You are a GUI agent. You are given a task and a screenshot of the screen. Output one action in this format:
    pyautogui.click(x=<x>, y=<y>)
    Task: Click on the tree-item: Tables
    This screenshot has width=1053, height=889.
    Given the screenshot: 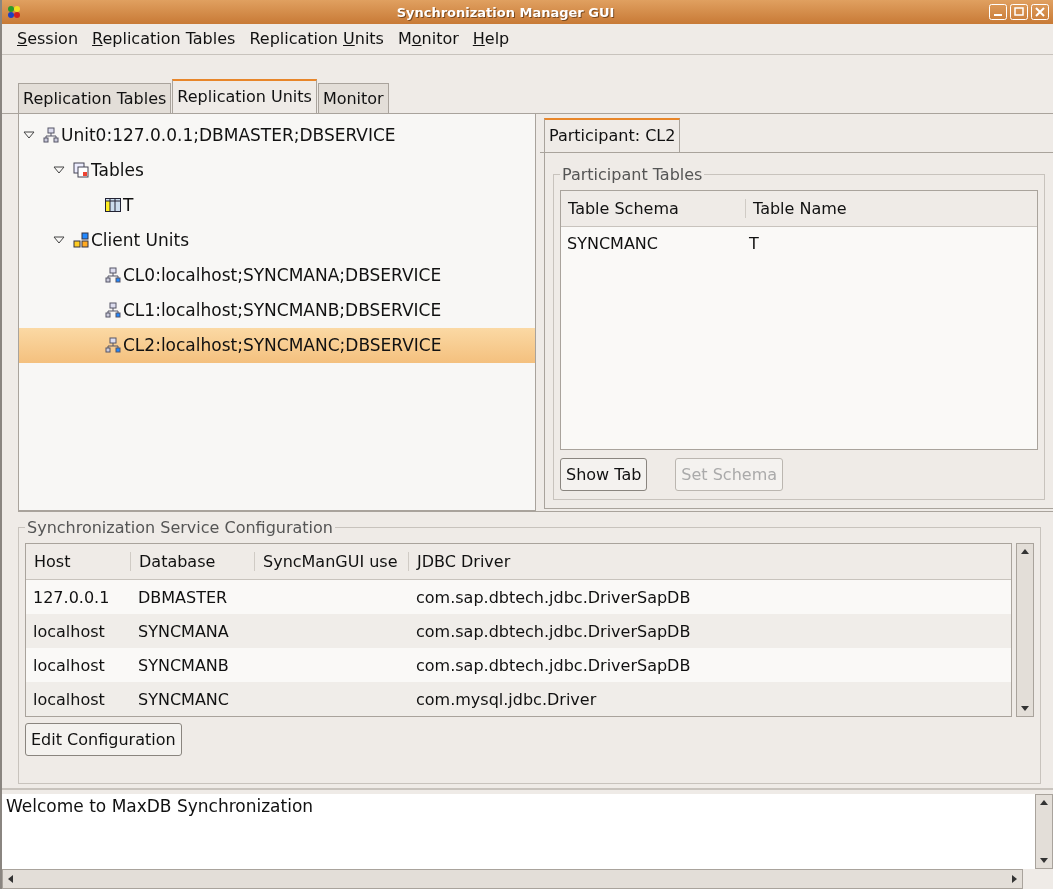 What is the action you would take?
    pyautogui.click(x=277, y=170)
    